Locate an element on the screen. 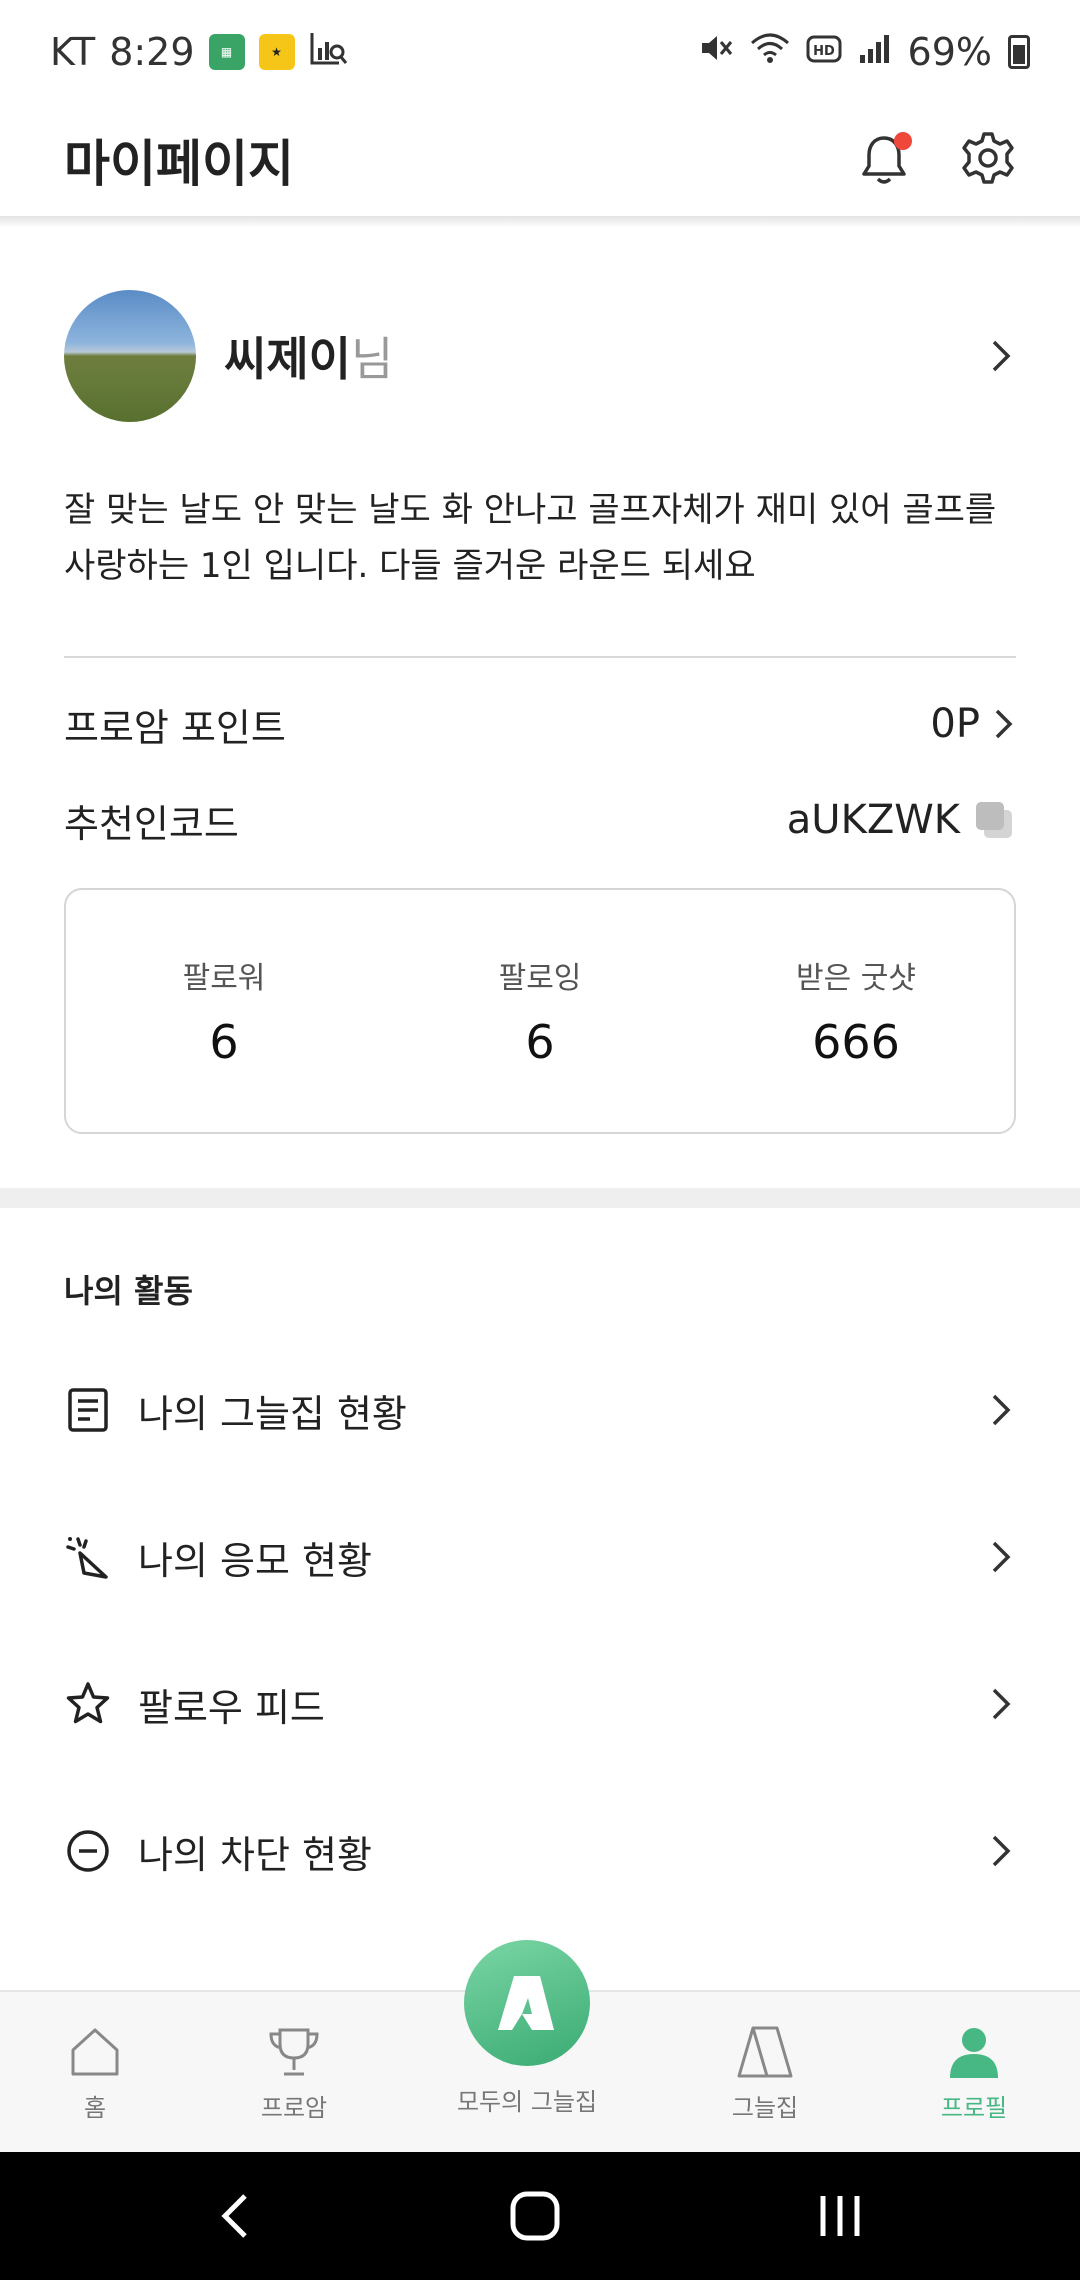  nav-label: 모두의 그늘집 is located at coordinates (527, 2102).